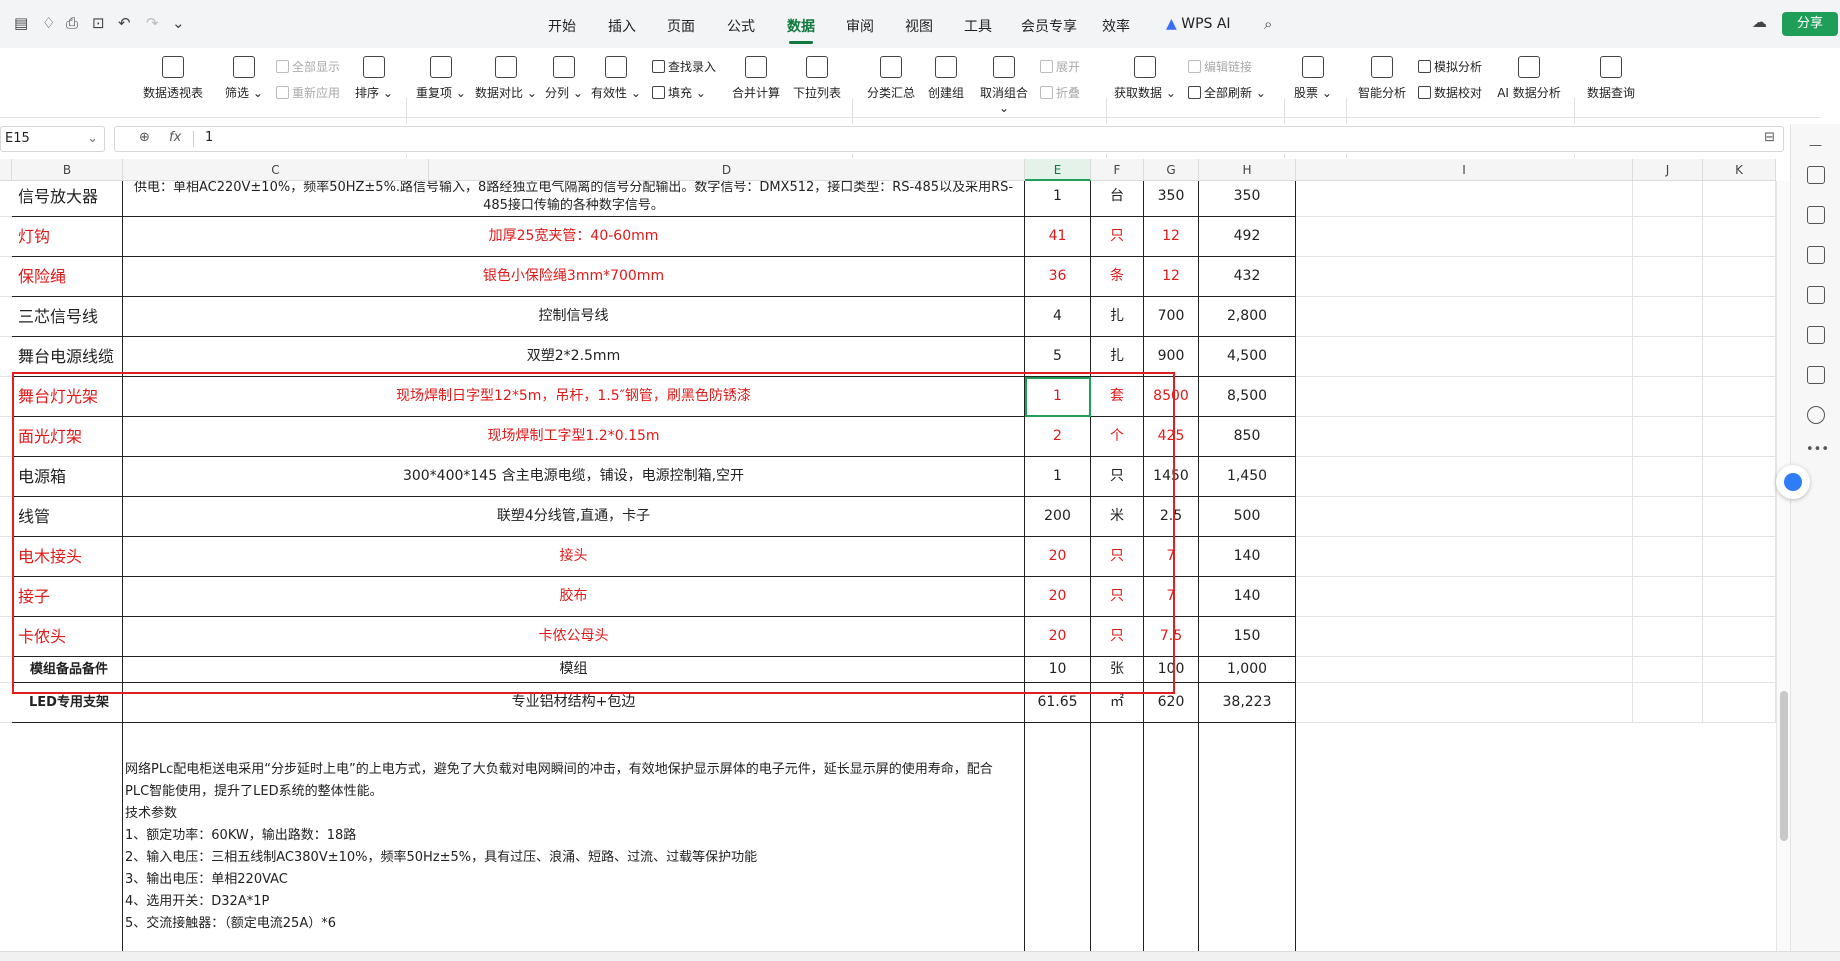  What do you see at coordinates (506, 78) in the screenshot?
I see `data-compare-button: 数据对比 ⌄` at bounding box center [506, 78].